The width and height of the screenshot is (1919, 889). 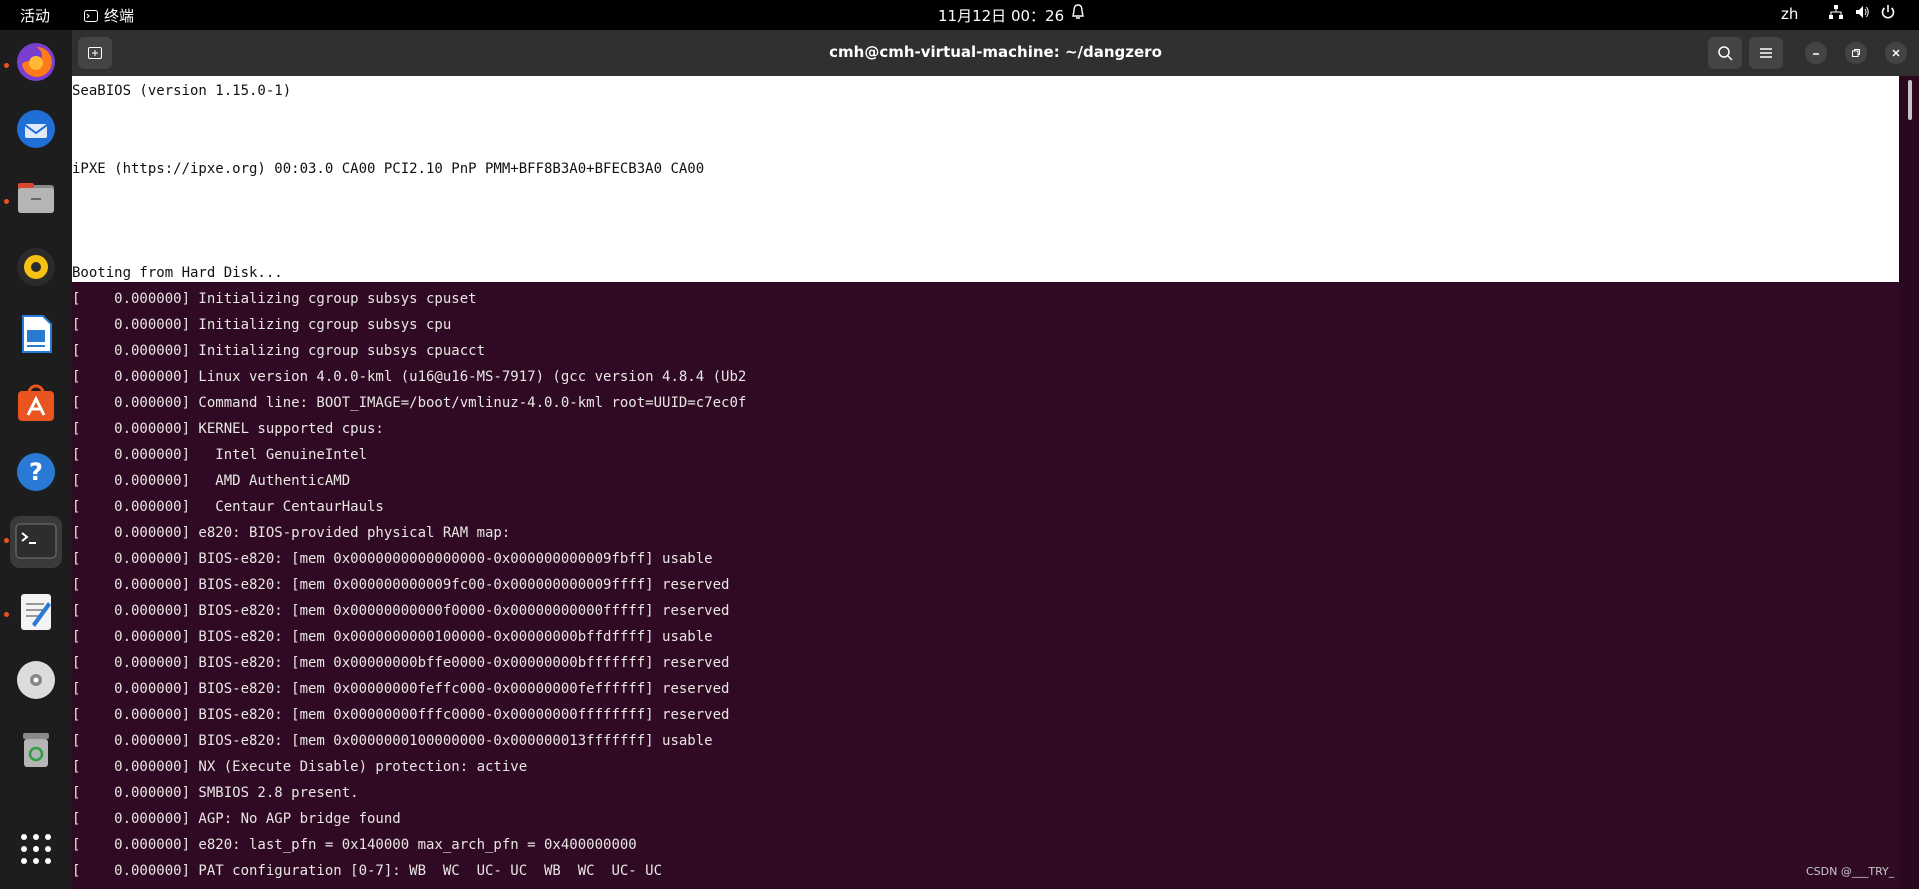 What do you see at coordinates (1001, 15) in the screenshot?
I see `clock: 11月12日 00：26` at bounding box center [1001, 15].